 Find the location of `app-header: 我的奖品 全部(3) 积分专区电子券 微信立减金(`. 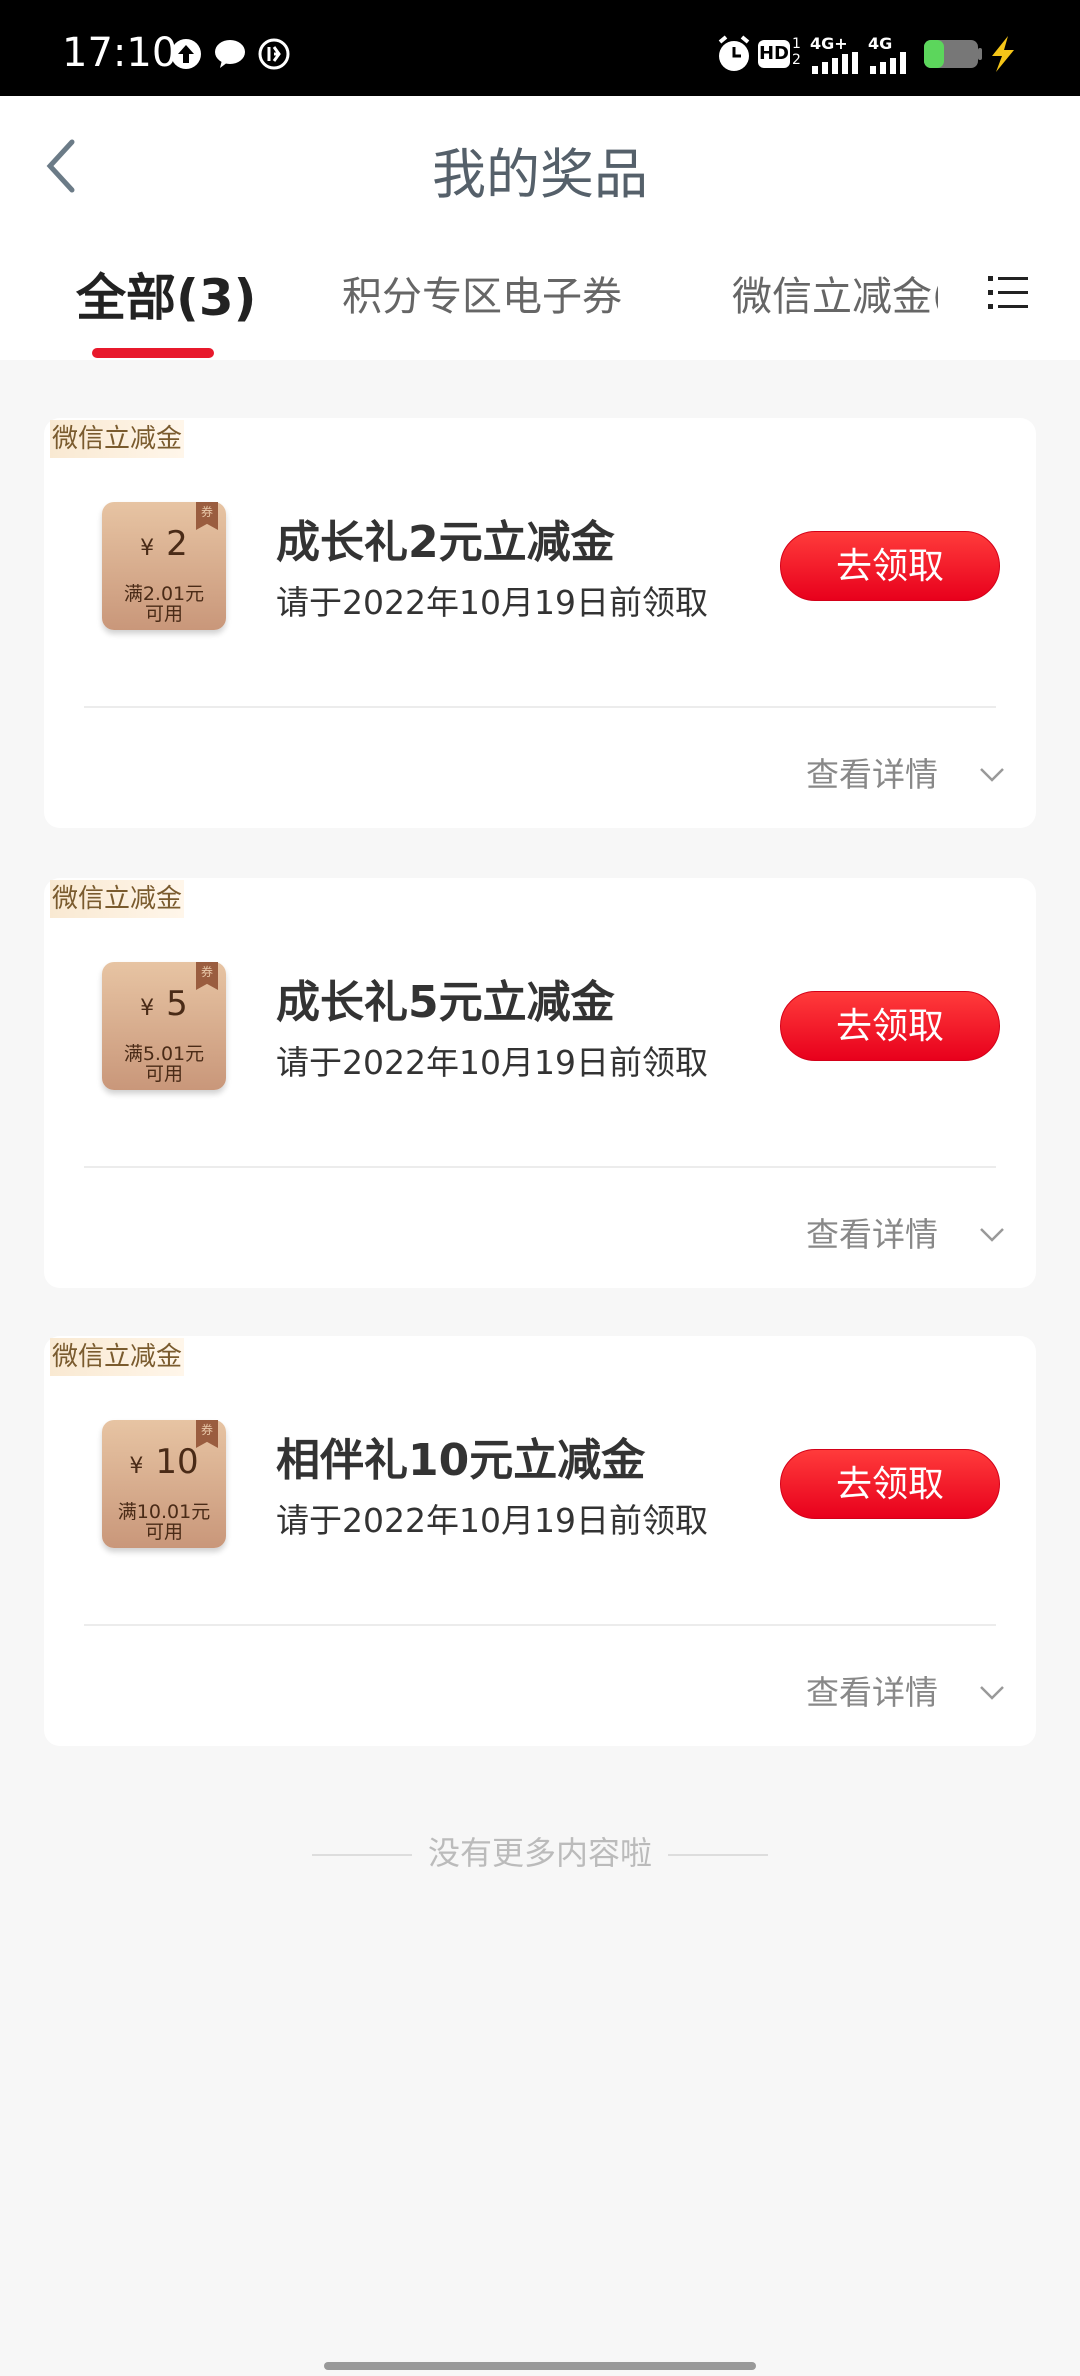

app-header: 我的奖品 全部(3) 积分专区电子券 微信立减金( is located at coordinates (540, 228).